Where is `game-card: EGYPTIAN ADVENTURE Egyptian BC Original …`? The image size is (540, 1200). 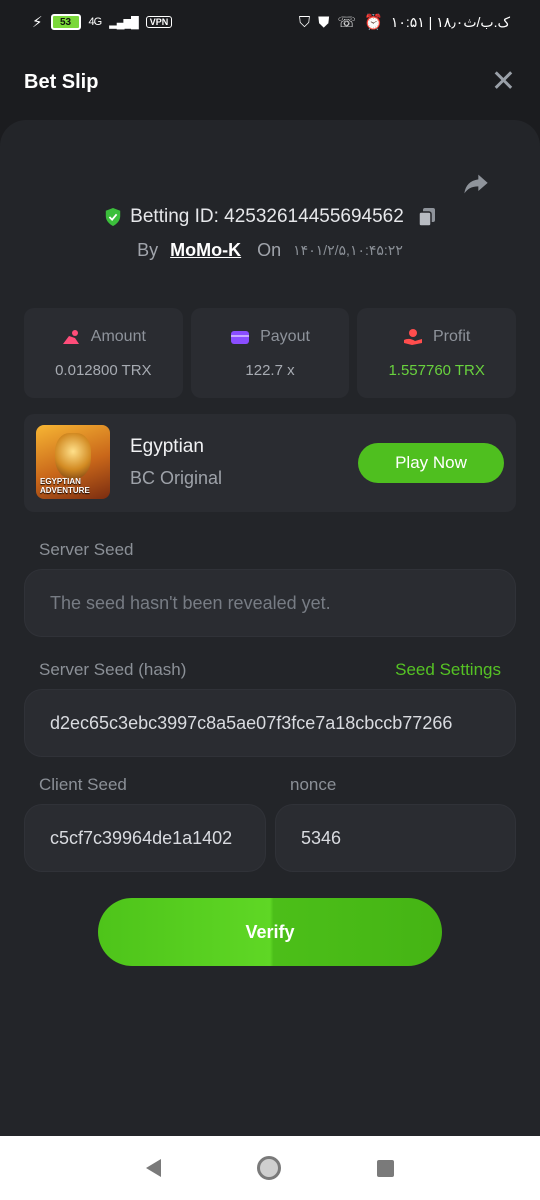 game-card: EGYPTIAN ADVENTURE Egyptian BC Original … is located at coordinates (270, 463).